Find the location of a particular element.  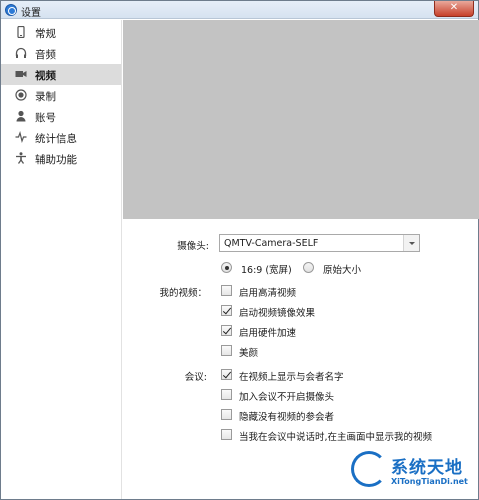

close-button: ✕ is located at coordinates (454, 9).